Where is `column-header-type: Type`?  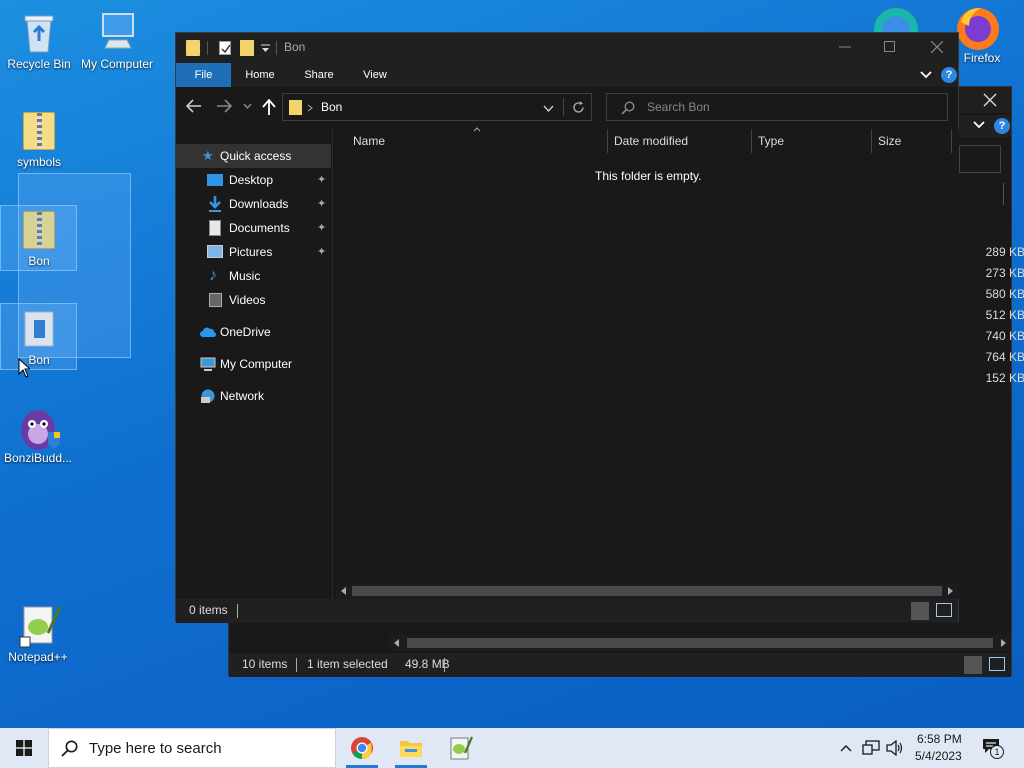 column-header-type: Type is located at coordinates (771, 141).